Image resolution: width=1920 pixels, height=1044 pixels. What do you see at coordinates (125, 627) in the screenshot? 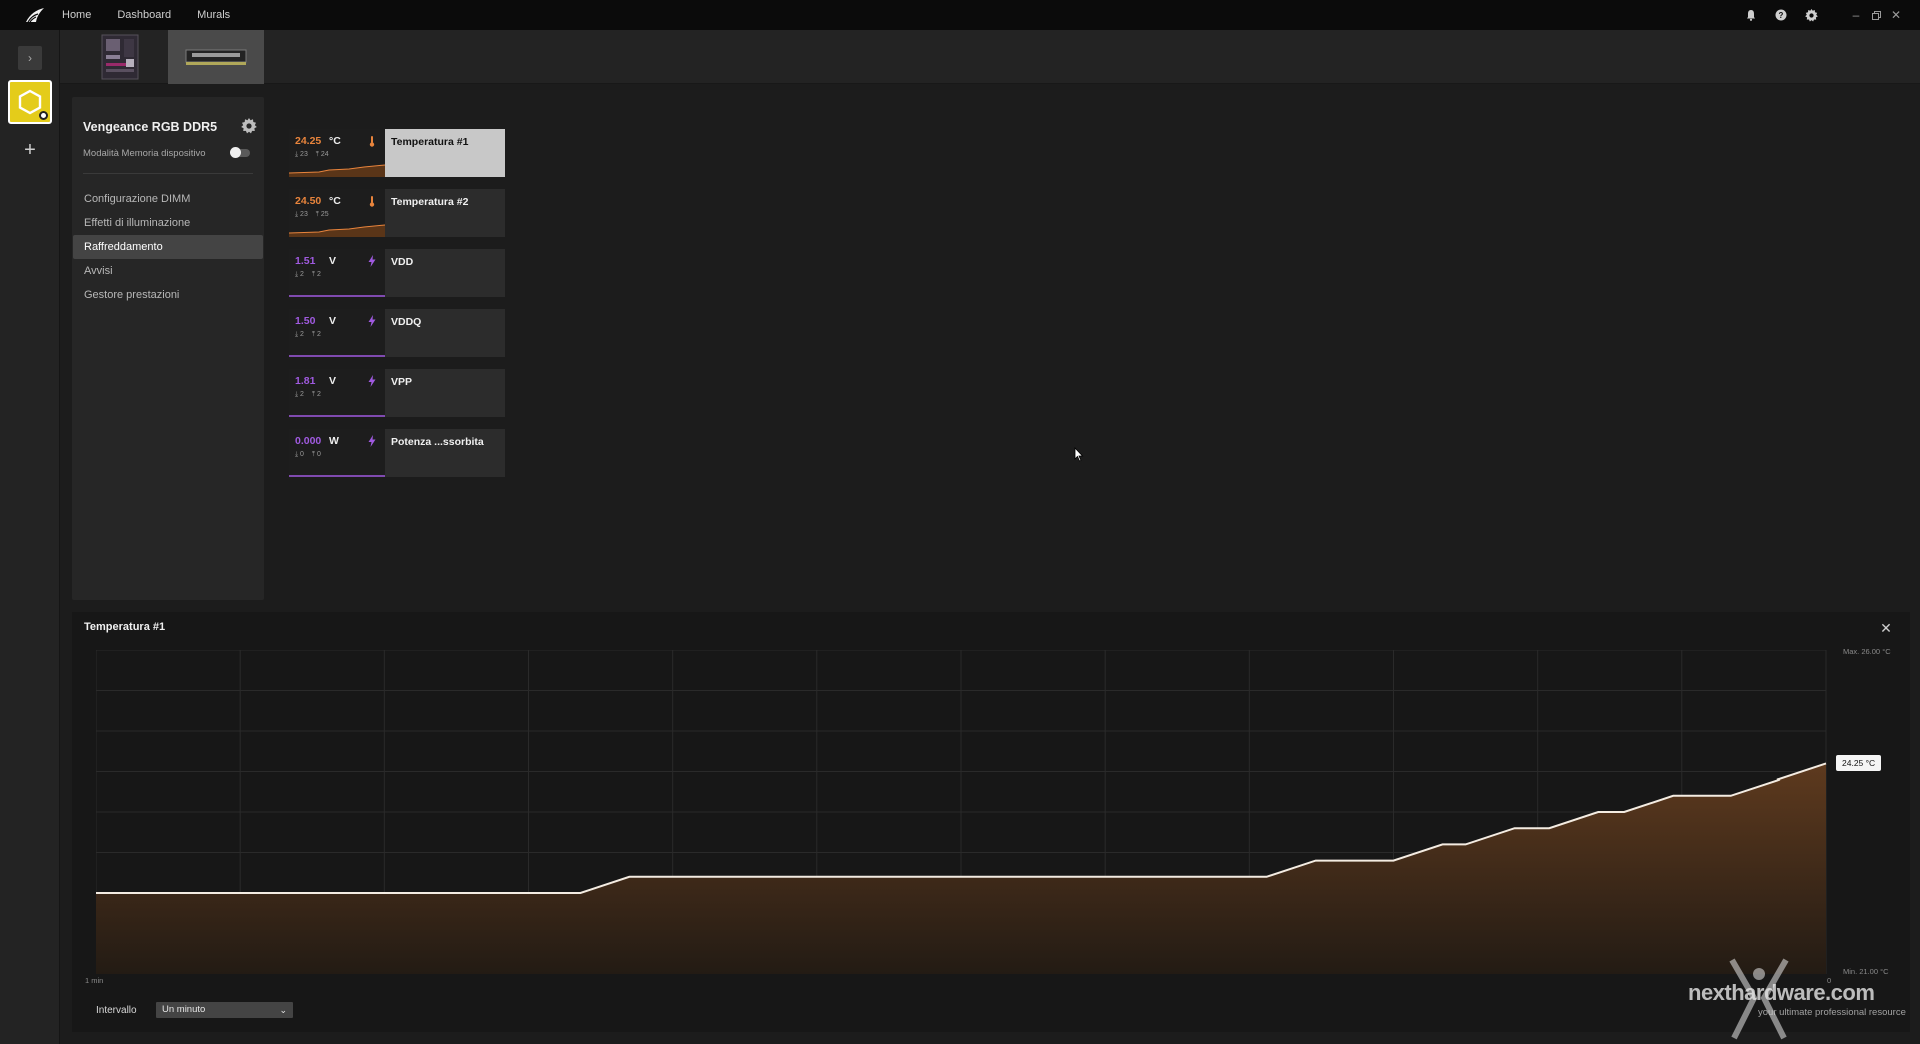
I see `graph-title: Temperatura #1` at bounding box center [125, 627].